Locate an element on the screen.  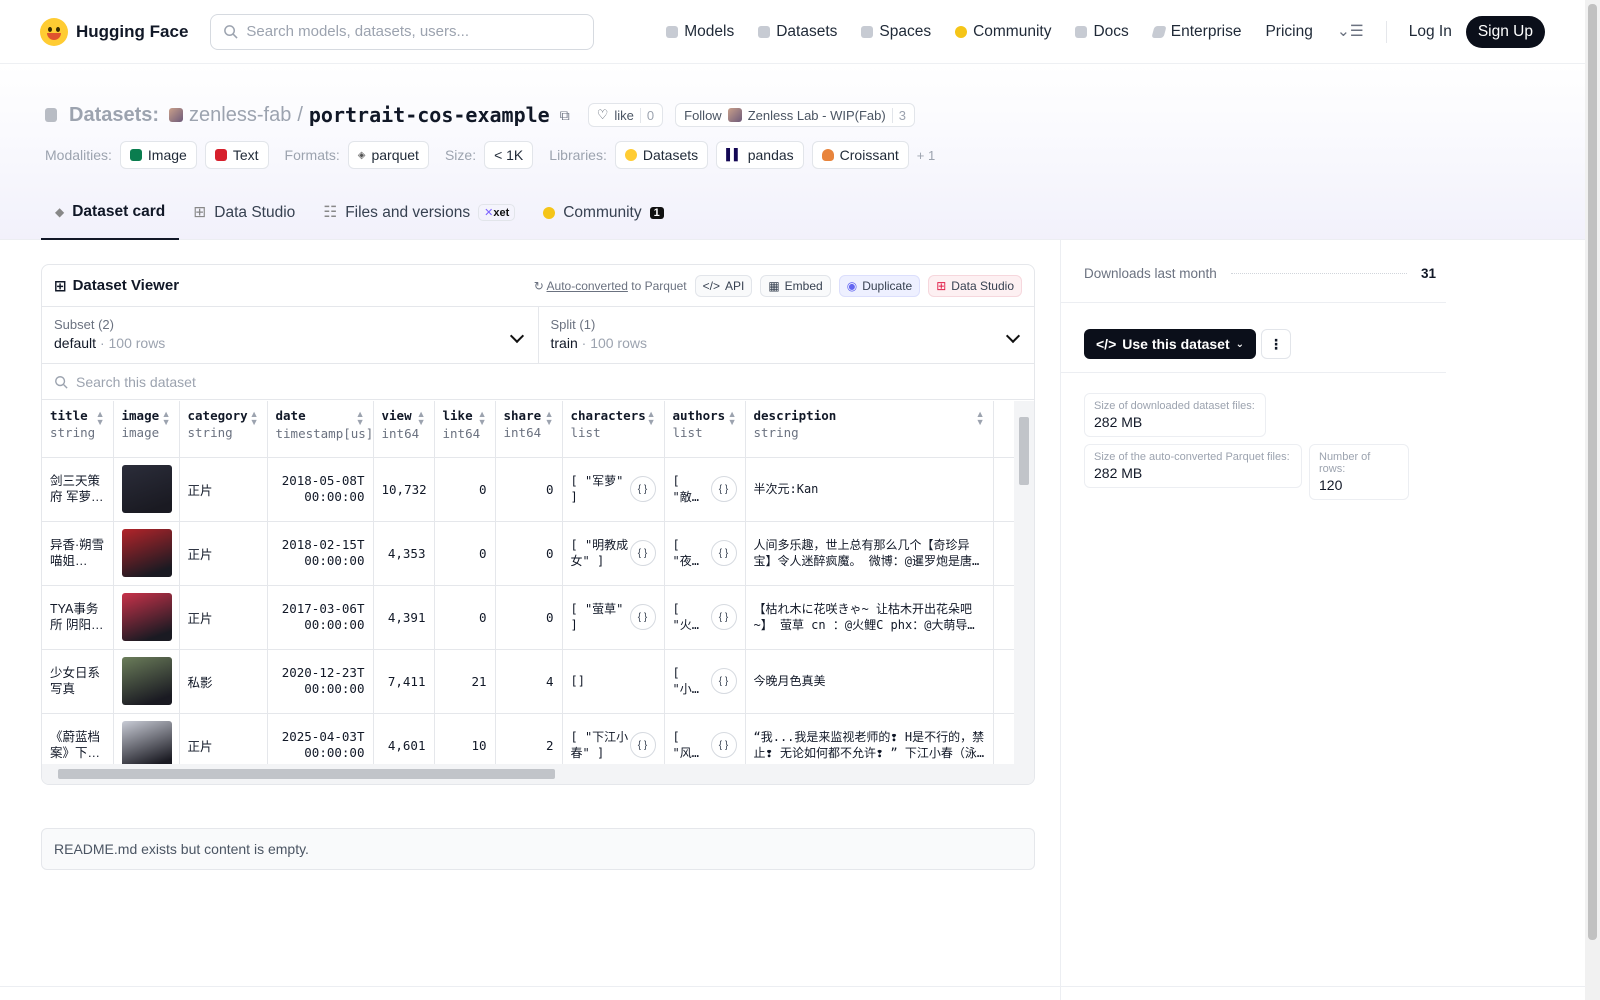
column-header-date: ▲ ▼ date timestamp[us] is located at coordinates (320, 429).